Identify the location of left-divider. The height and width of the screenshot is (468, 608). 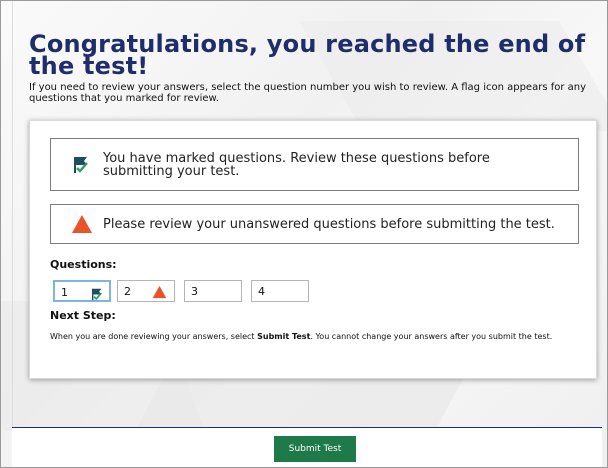
(12, 214).